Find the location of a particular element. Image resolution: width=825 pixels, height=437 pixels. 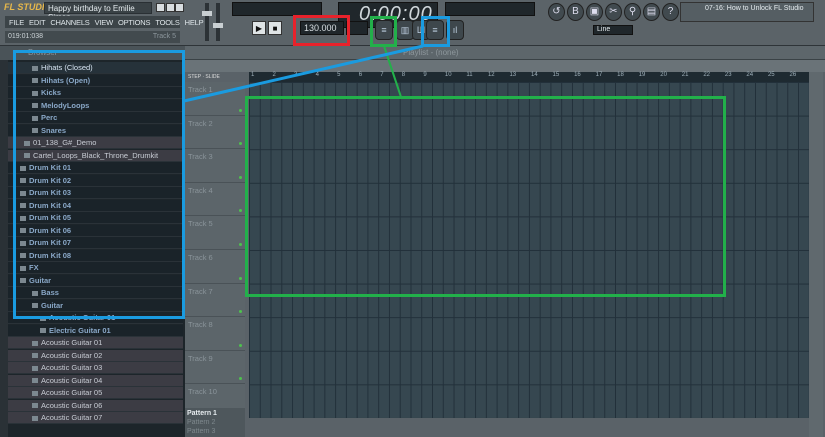

browser-button-highlight is located at coordinates (435, 31).